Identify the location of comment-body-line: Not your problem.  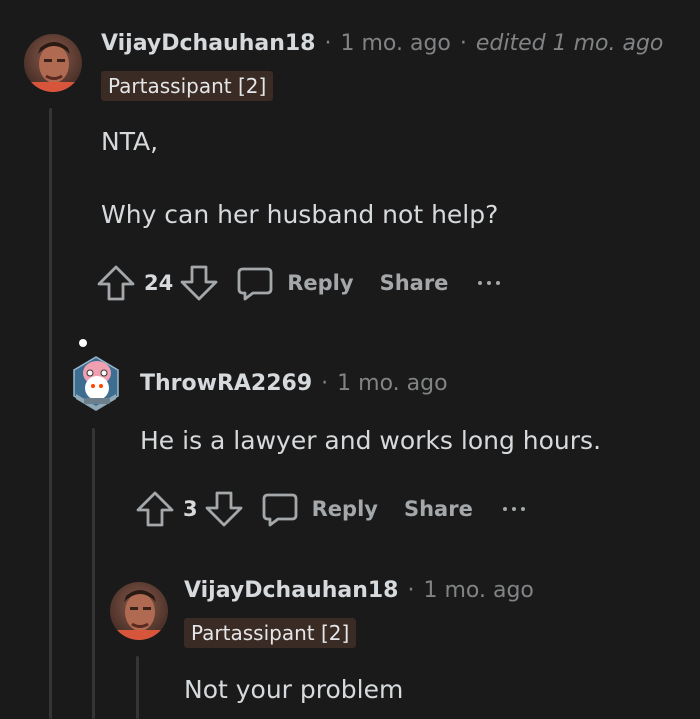
(294, 689).